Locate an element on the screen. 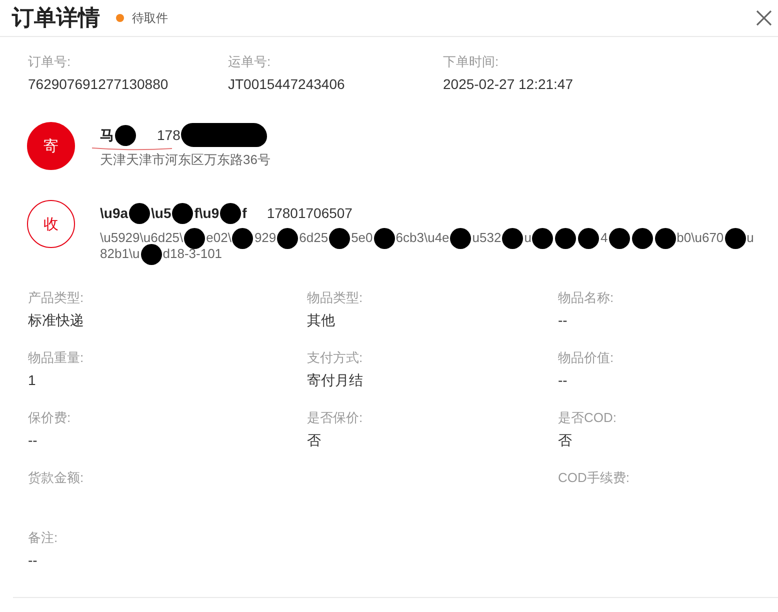 The width and height of the screenshot is (778, 612). field-label: 产品类型: is located at coordinates (56, 298).